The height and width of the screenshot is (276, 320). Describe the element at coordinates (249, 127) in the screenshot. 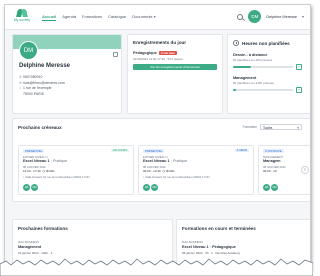

I see `filter-label: Formation` at that location.